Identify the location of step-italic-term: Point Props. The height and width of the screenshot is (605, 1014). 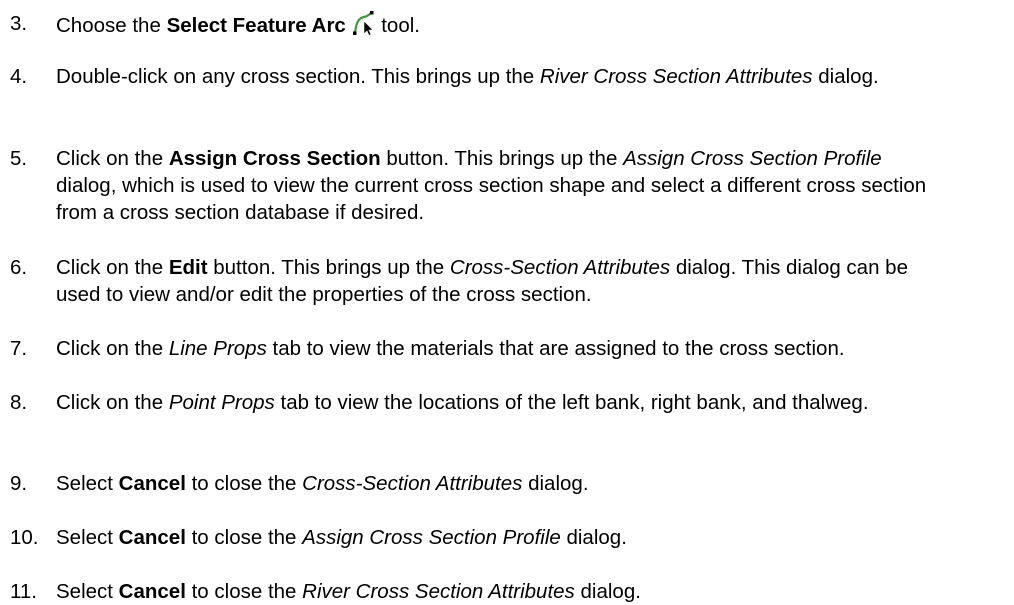
(221, 402).